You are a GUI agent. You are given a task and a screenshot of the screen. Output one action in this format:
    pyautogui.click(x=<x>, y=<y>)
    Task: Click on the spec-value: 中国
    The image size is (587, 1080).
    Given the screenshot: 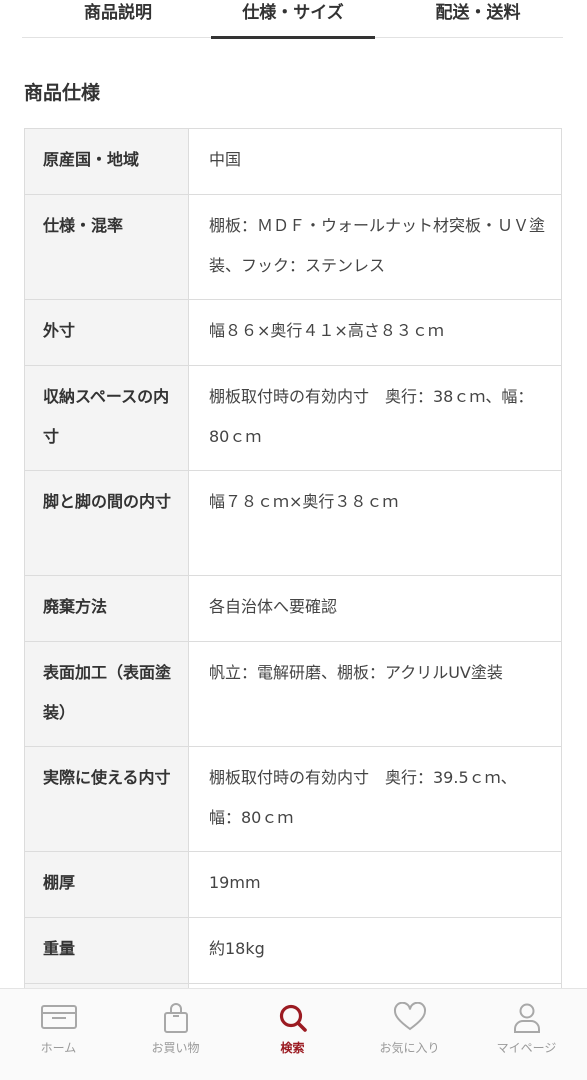 What is the action you would take?
    pyautogui.click(x=225, y=159)
    